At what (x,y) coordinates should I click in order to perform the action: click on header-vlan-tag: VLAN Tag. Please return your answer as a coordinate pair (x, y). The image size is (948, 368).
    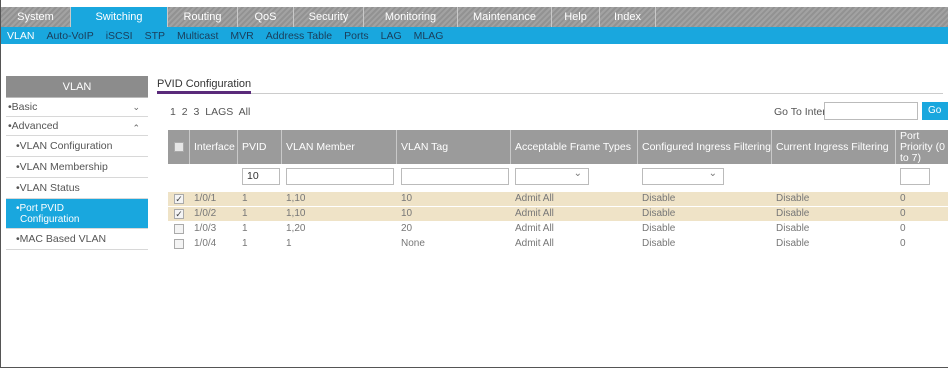
    Looking at the image, I should click on (454, 147).